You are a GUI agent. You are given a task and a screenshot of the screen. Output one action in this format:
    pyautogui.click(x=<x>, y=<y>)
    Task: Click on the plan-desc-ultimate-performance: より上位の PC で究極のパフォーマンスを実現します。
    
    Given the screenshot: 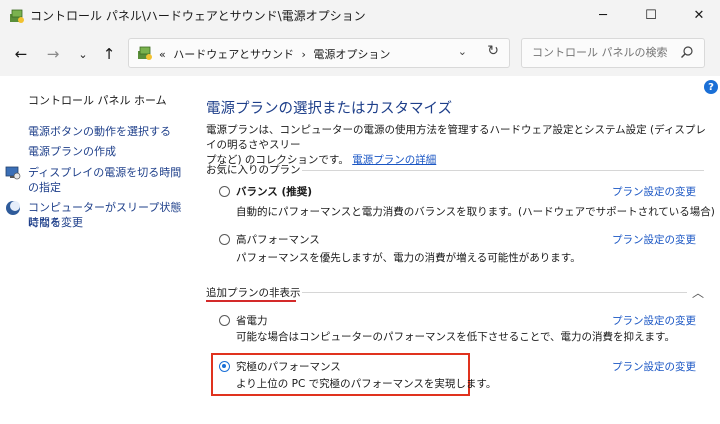 What is the action you would take?
    pyautogui.click(x=366, y=384)
    